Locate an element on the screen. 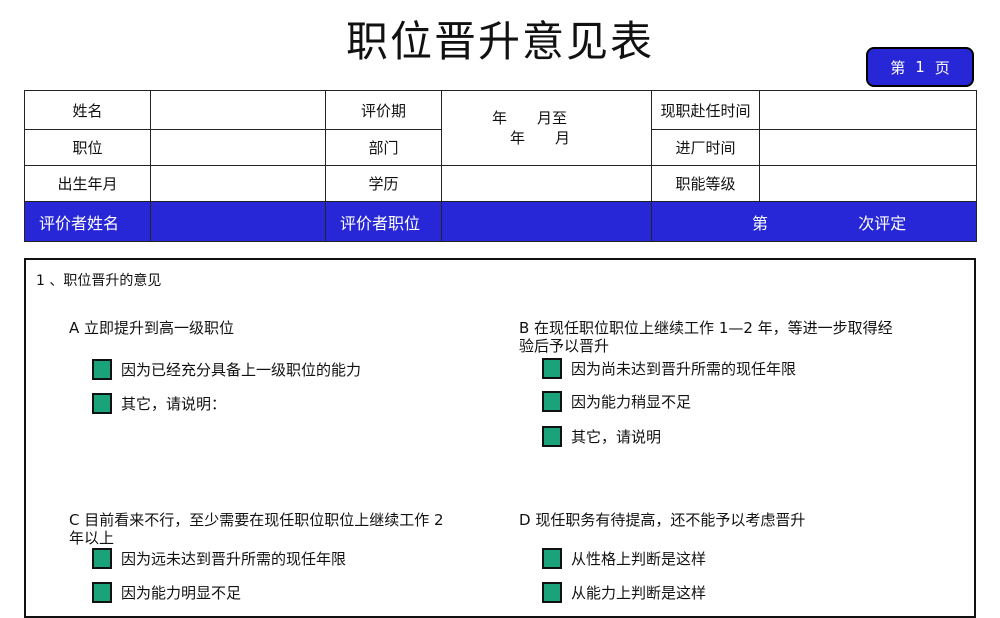 The height and width of the screenshot is (618, 1000). position-field is located at coordinates (238, 147).